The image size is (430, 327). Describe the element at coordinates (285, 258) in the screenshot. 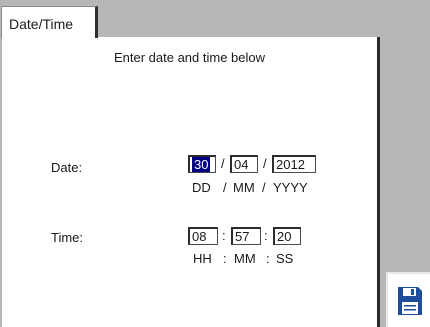

I see `time-format-seconds: SS` at that location.